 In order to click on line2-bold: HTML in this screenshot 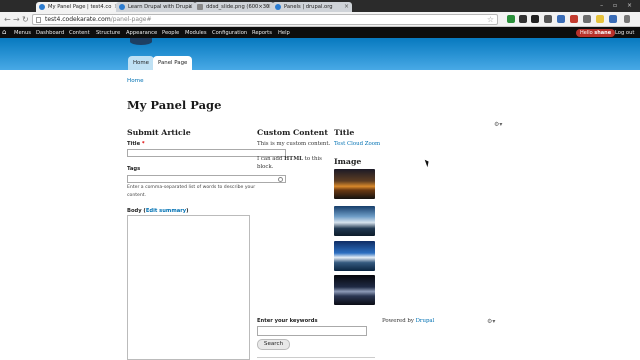, I will do `click(293, 159)`.